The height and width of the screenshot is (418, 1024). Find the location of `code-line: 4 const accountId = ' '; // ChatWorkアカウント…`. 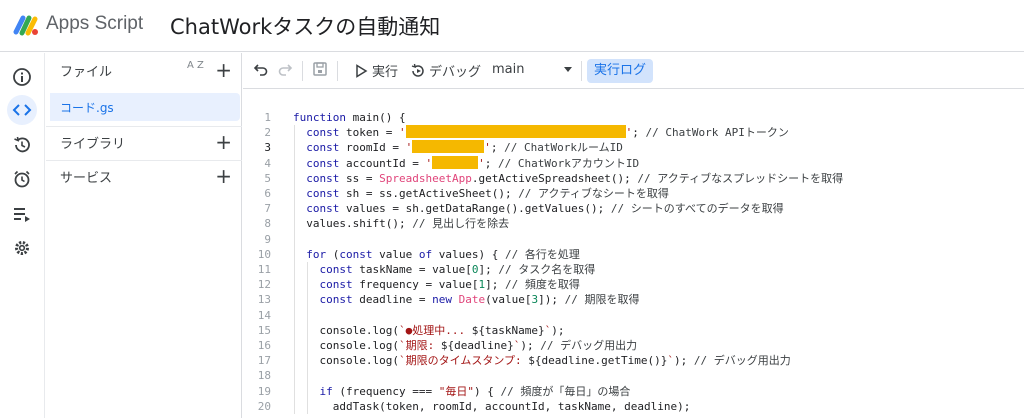

code-line: 4 const accountId = ' '; // ChatWorkアカウント… is located at coordinates (633, 163).